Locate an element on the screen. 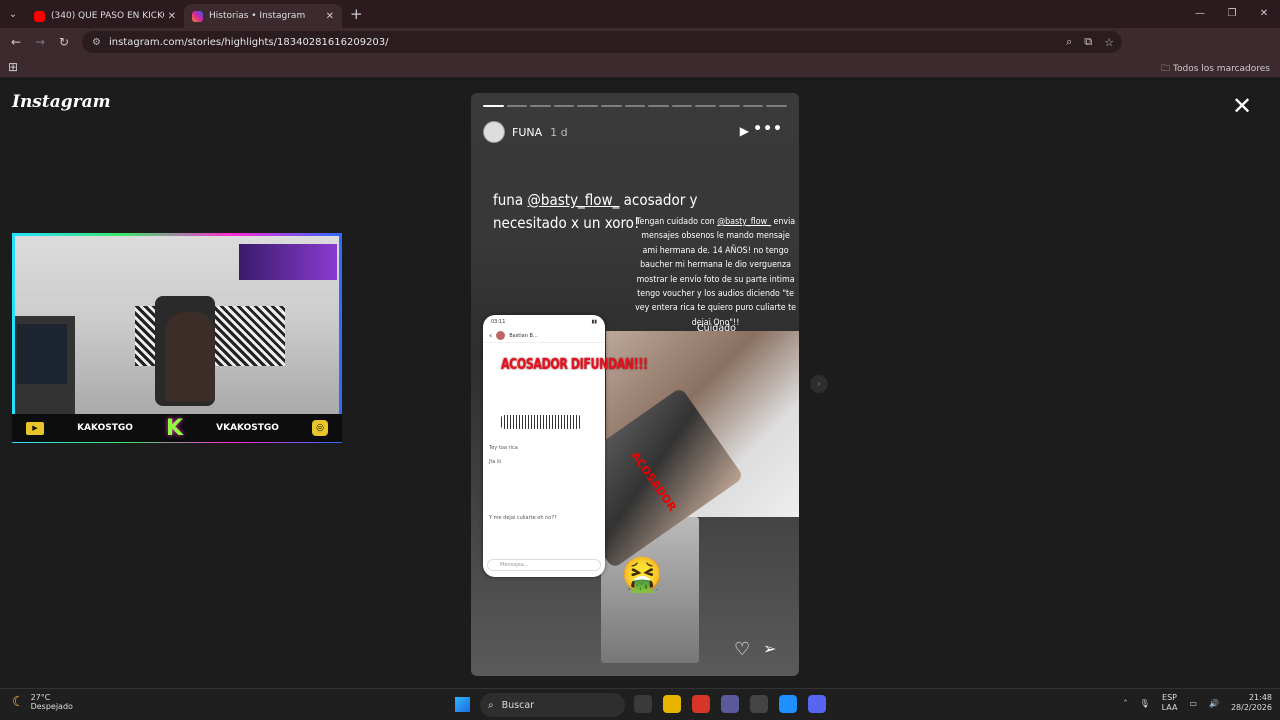  youtube-favicon-icon is located at coordinates (39, 16).